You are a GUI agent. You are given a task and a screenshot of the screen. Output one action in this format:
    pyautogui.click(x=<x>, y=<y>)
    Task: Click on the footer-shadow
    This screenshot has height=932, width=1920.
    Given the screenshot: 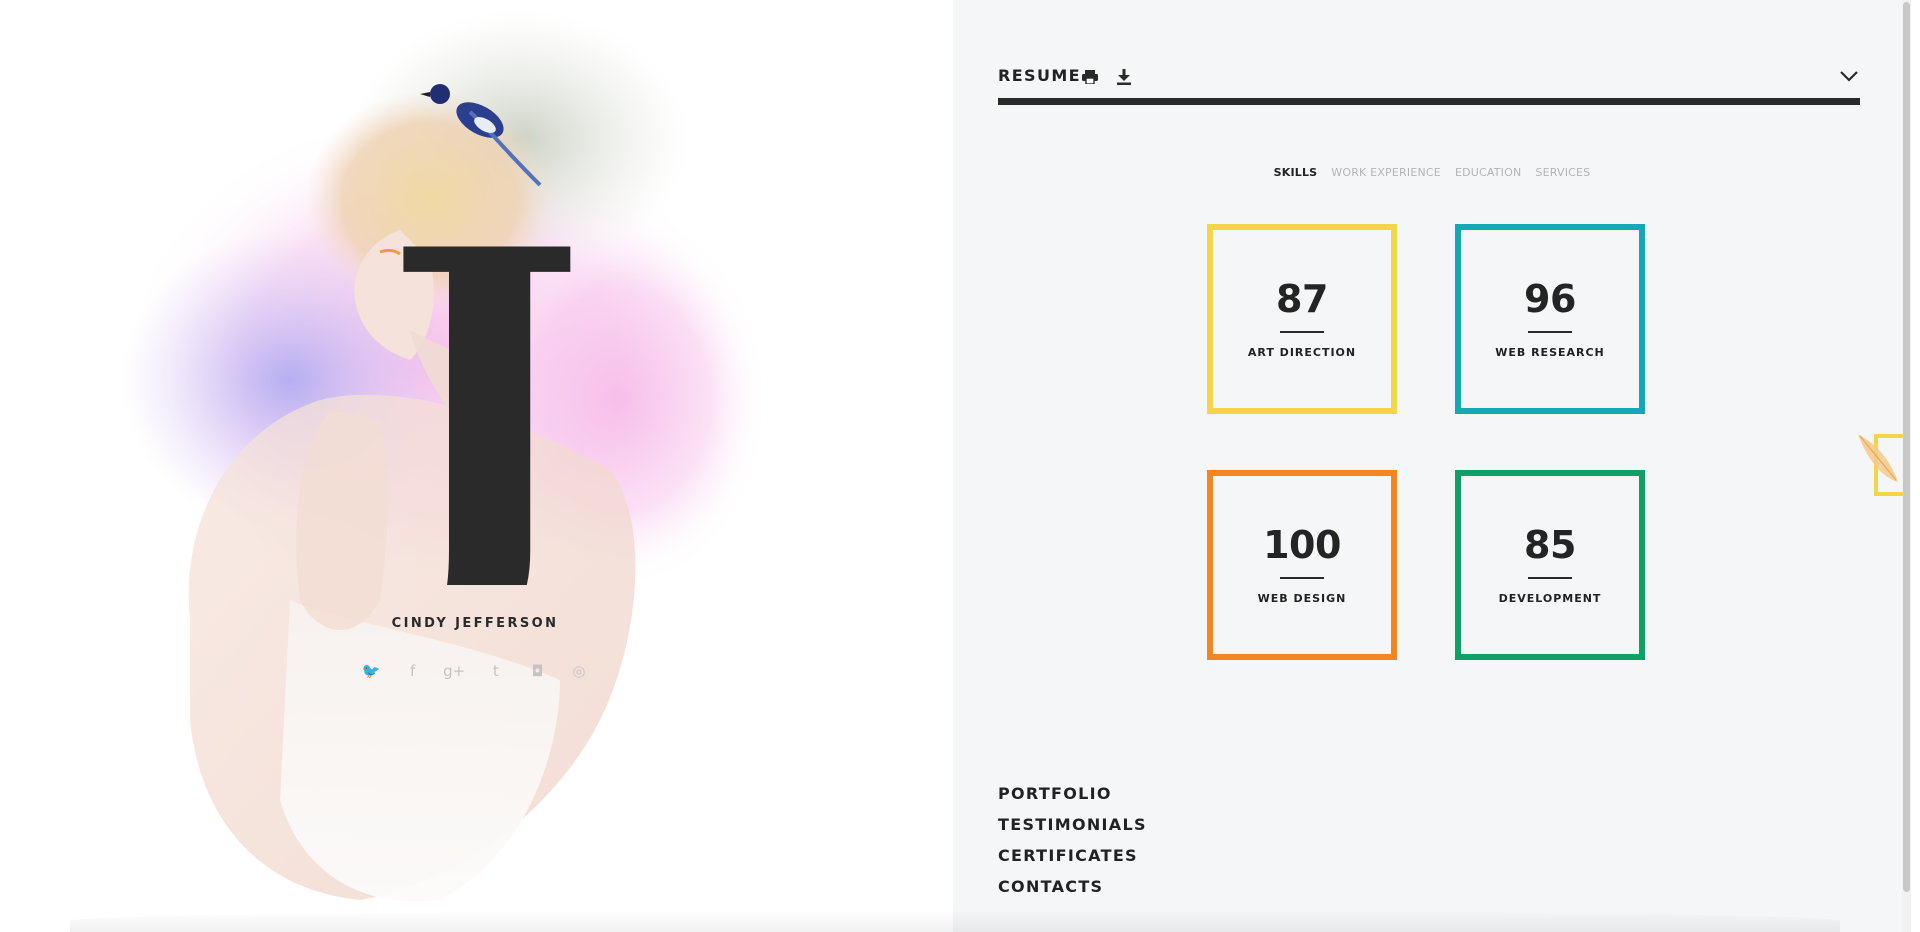 What is the action you would take?
    pyautogui.click(x=955, y=921)
    